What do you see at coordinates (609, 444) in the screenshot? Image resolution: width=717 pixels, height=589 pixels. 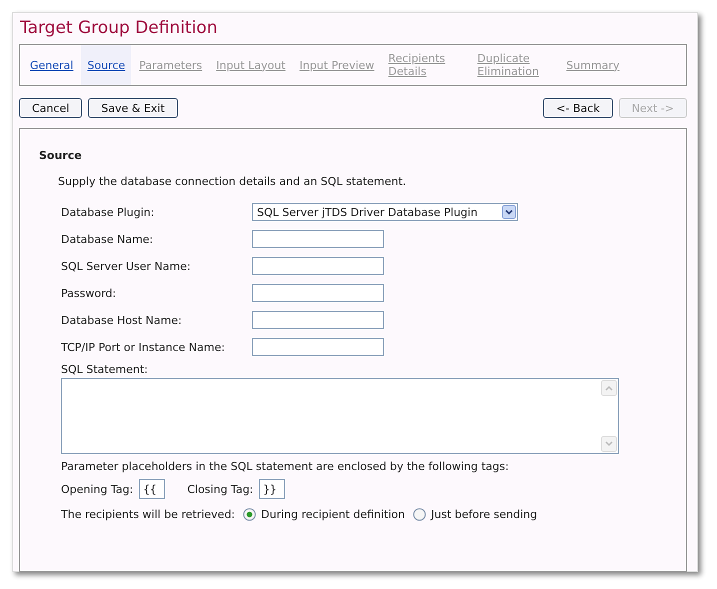 I see `scroll-down-icon` at bounding box center [609, 444].